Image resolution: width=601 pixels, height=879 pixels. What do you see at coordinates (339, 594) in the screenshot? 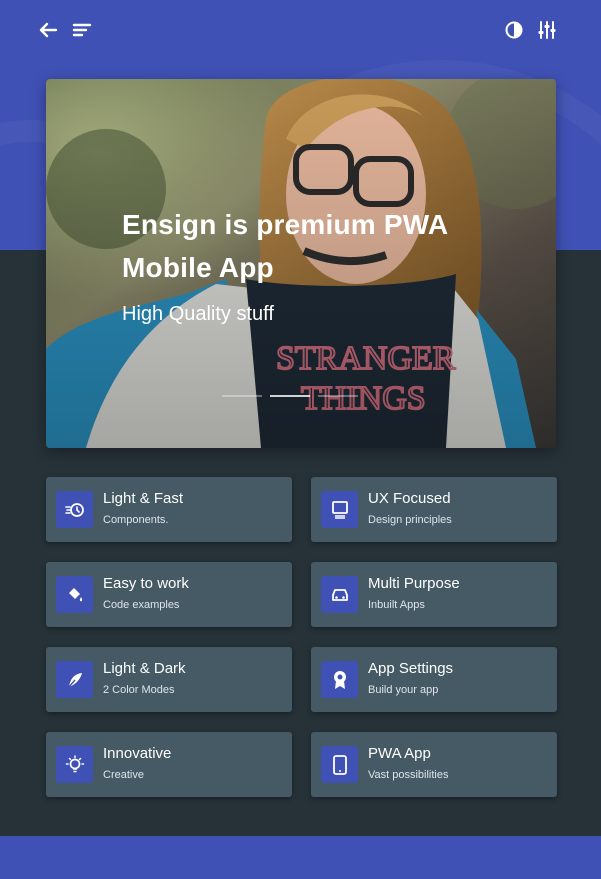
I see `car-icon` at bounding box center [339, 594].